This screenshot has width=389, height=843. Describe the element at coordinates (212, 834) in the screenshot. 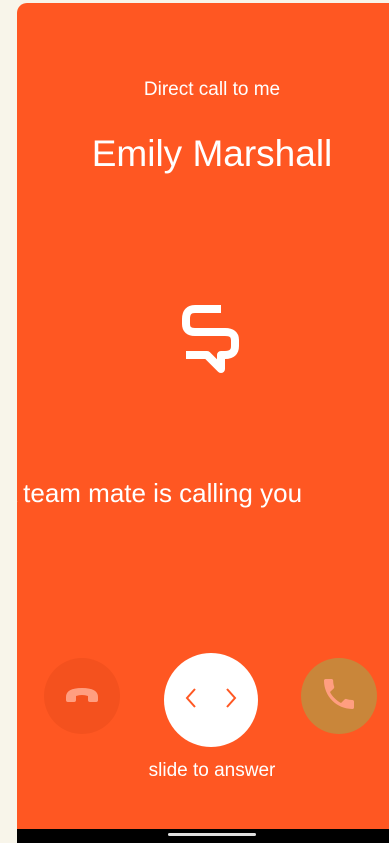

I see `home-indicator` at that location.